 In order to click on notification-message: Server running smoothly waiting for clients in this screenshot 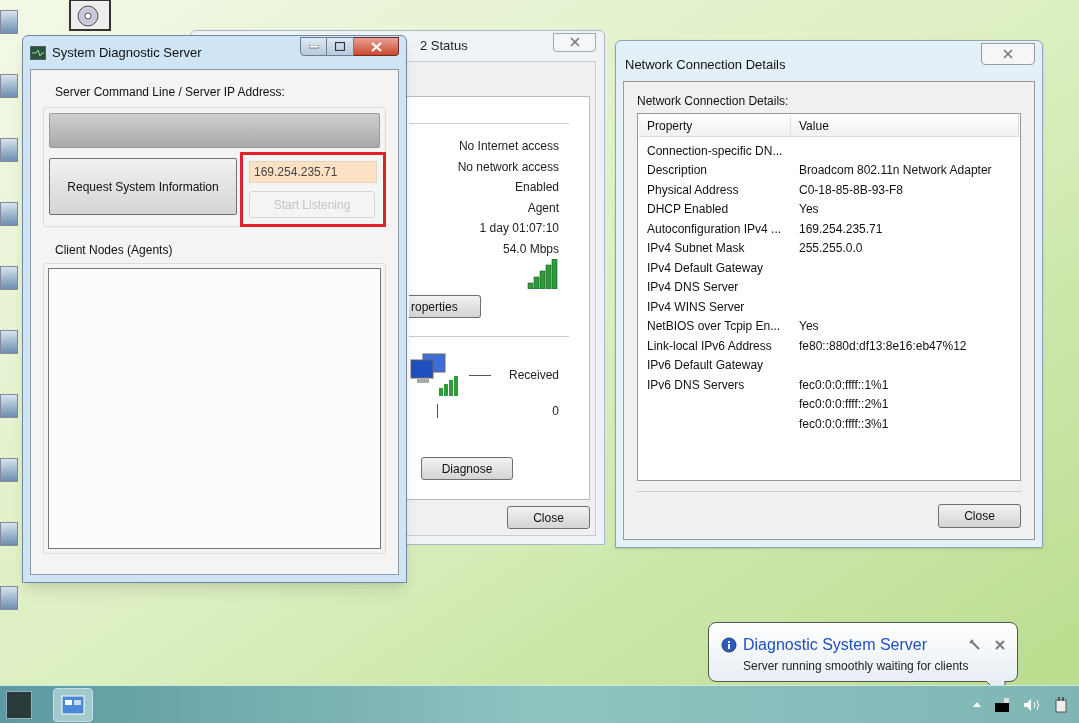, I will do `click(856, 666)`.